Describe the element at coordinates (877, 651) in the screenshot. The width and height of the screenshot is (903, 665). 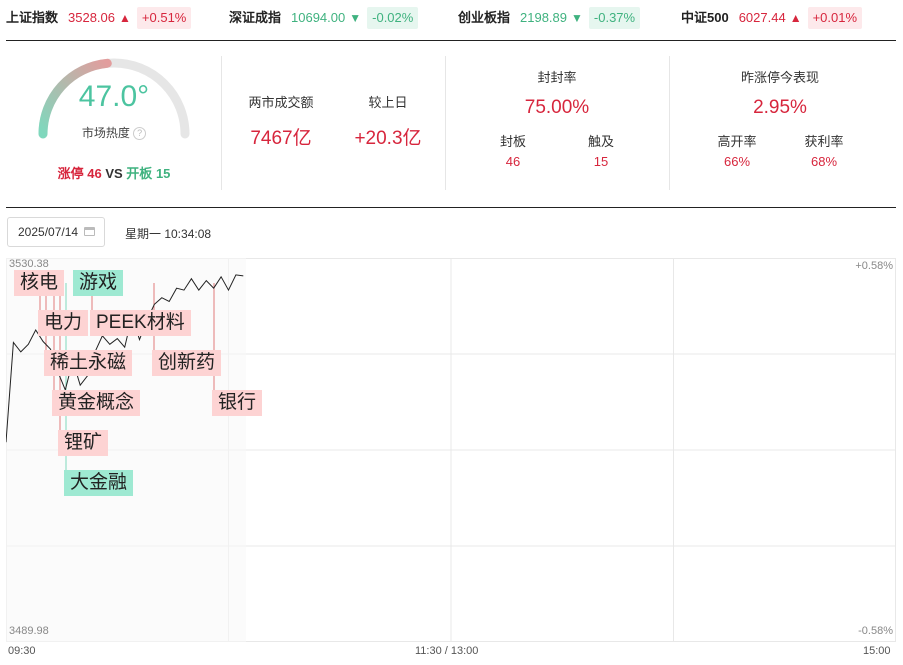
I see `x-label-close: 15:00` at that location.